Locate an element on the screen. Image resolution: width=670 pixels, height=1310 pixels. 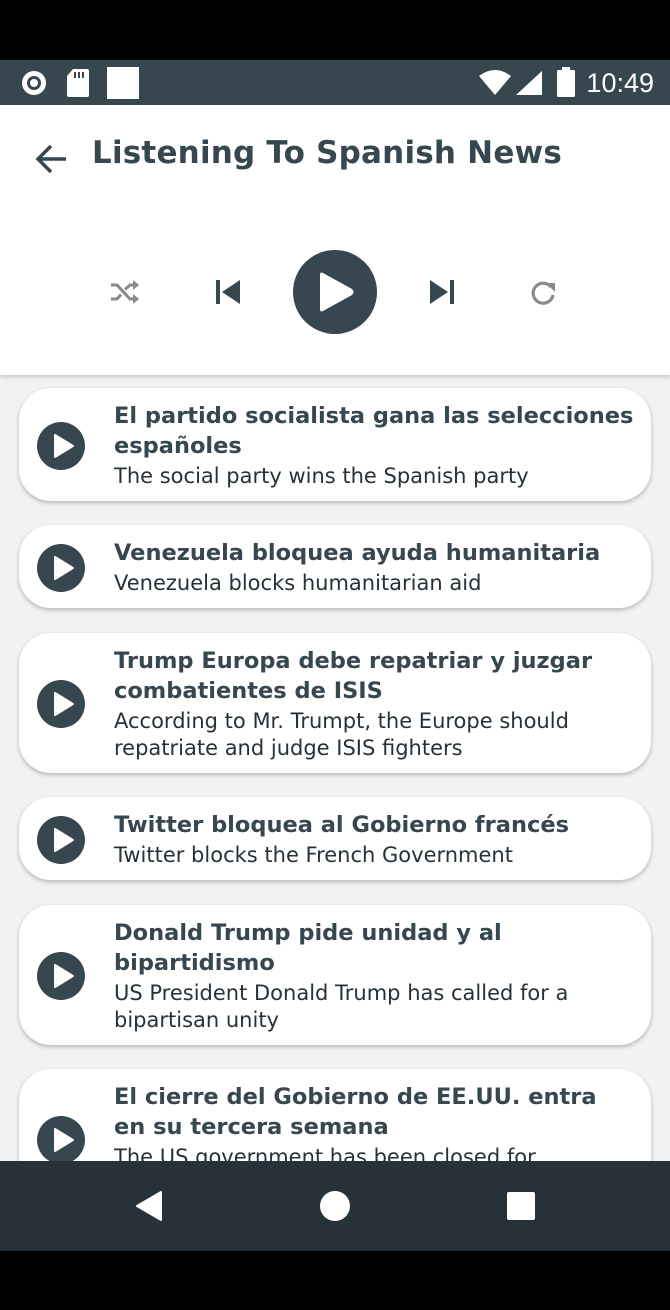
nav-back-button is located at coordinates (149, 1208).